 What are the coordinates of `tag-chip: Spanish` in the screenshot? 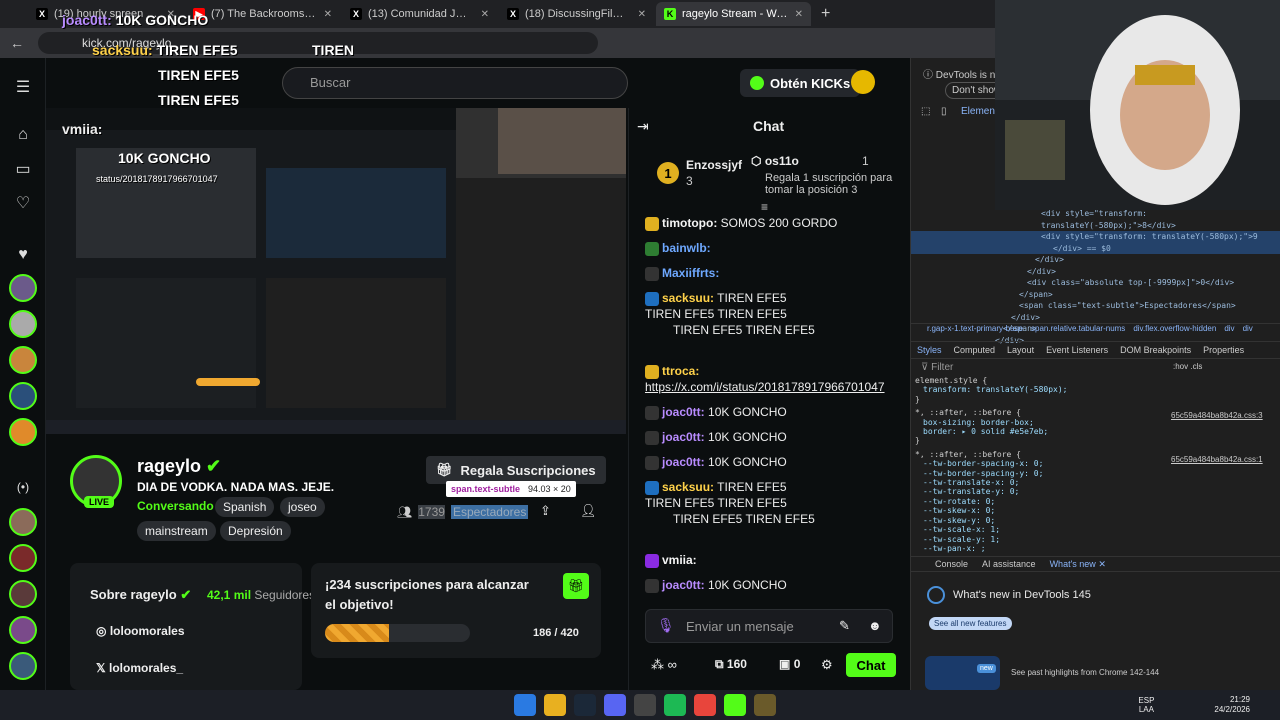 It's located at (245, 507).